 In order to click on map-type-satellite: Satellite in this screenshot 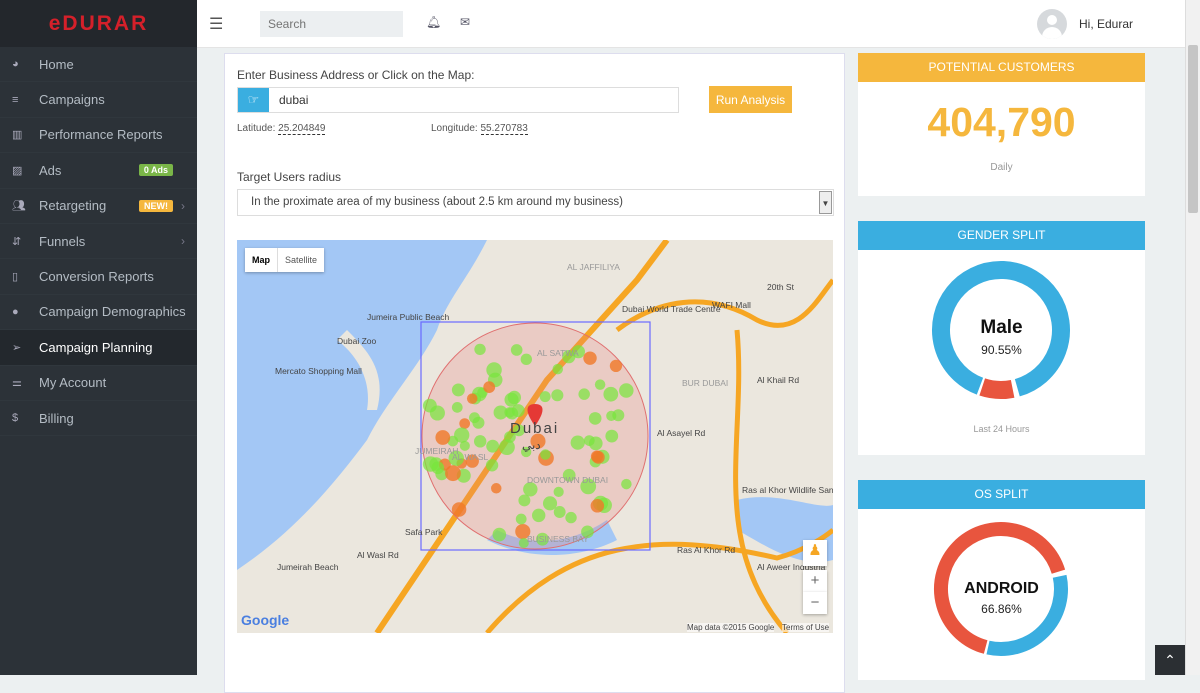, I will do `click(301, 260)`.